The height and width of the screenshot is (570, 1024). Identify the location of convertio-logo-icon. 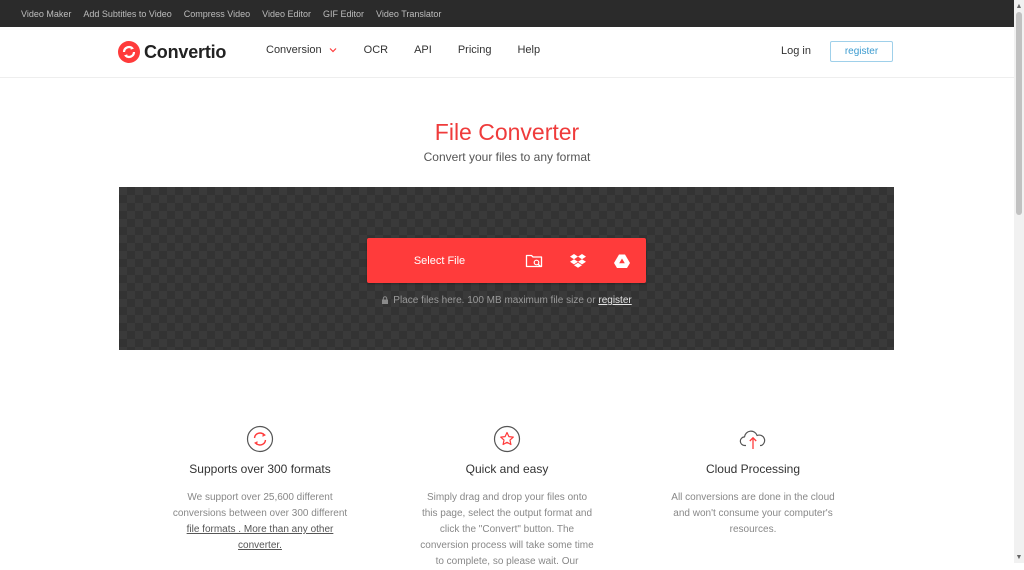
(129, 52).